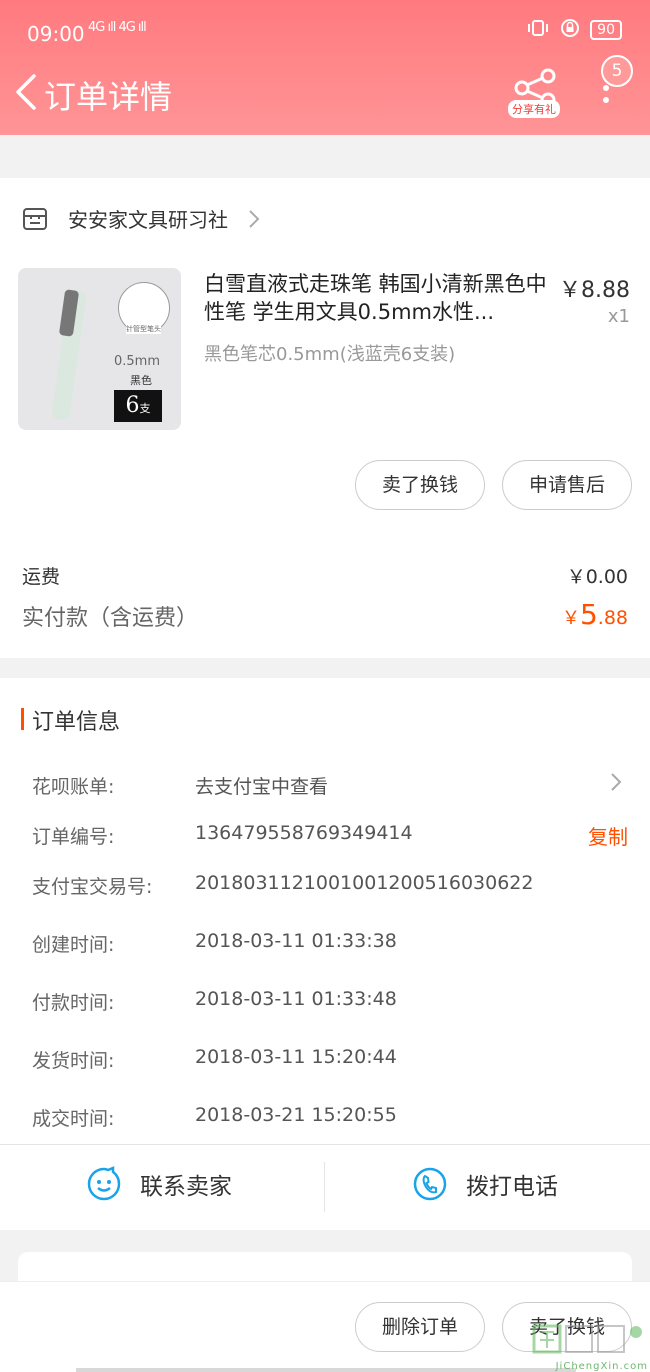  Describe the element at coordinates (117, 27) in the screenshot. I see `signal-icon: 4G ıll 4G ıll` at that location.